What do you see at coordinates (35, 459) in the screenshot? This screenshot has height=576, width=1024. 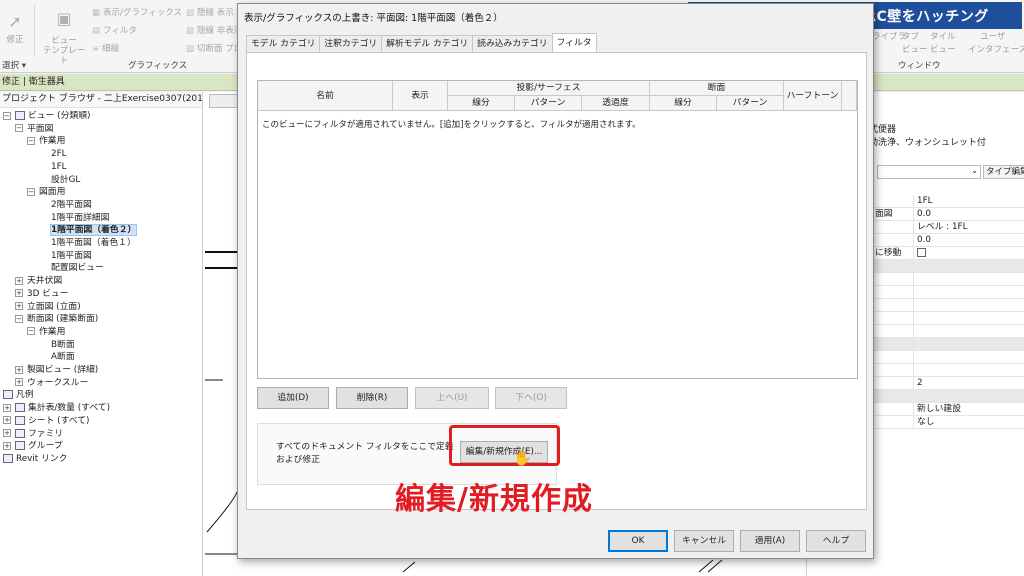 I see `tree-item: Revit リンク` at bounding box center [35, 459].